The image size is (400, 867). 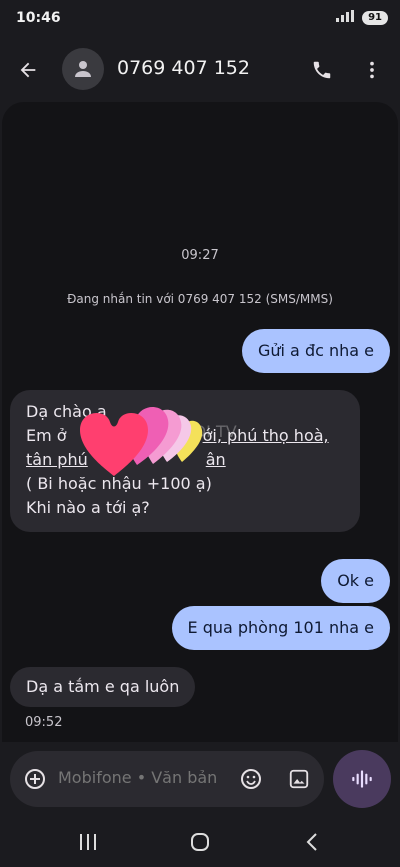 I want to click on home-icon, so click(x=200, y=842).